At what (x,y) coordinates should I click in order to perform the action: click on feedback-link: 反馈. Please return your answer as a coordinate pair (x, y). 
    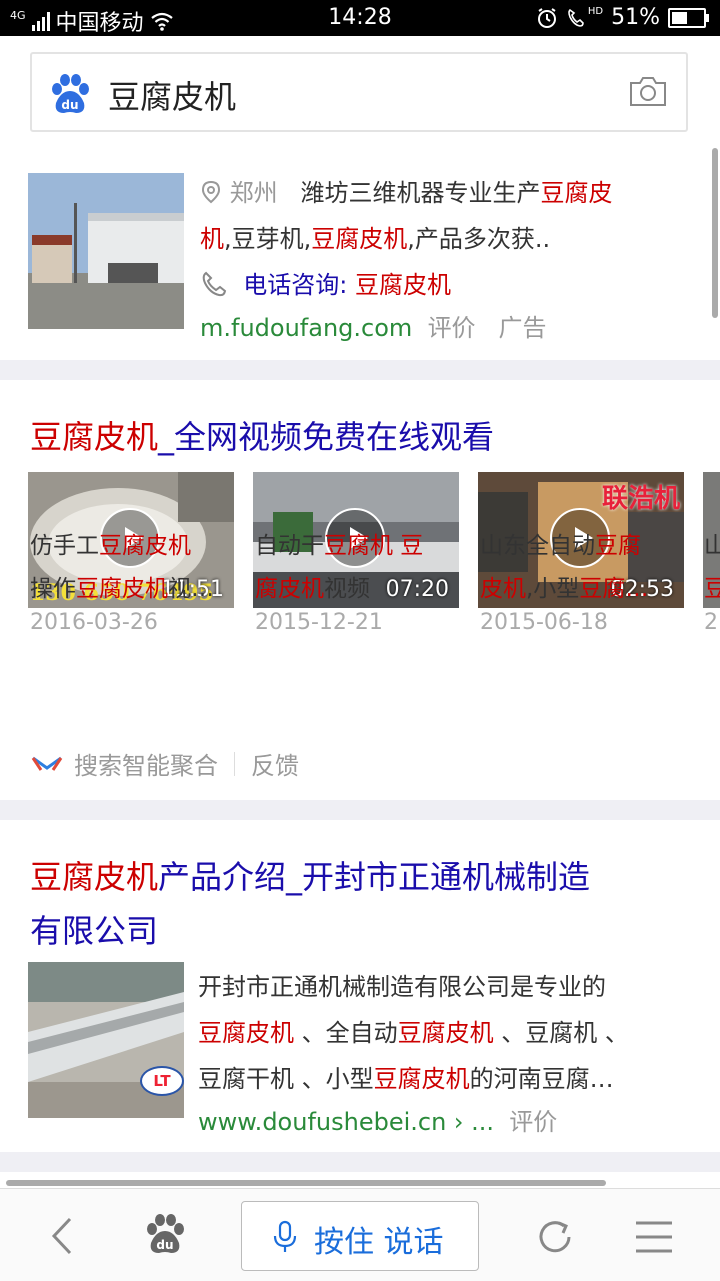
    Looking at the image, I should click on (275, 763).